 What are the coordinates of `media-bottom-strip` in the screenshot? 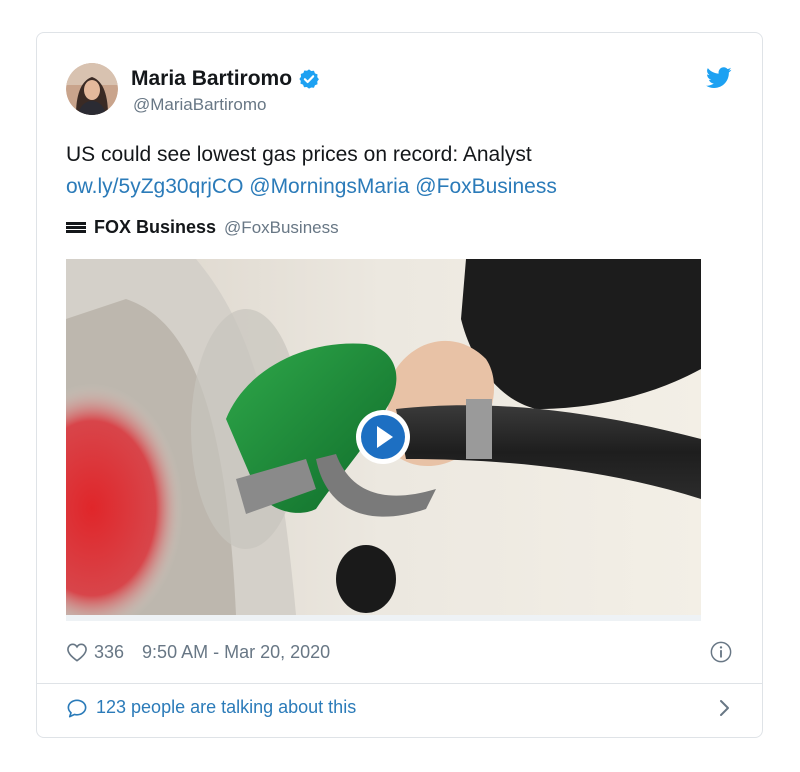 It's located at (383, 618).